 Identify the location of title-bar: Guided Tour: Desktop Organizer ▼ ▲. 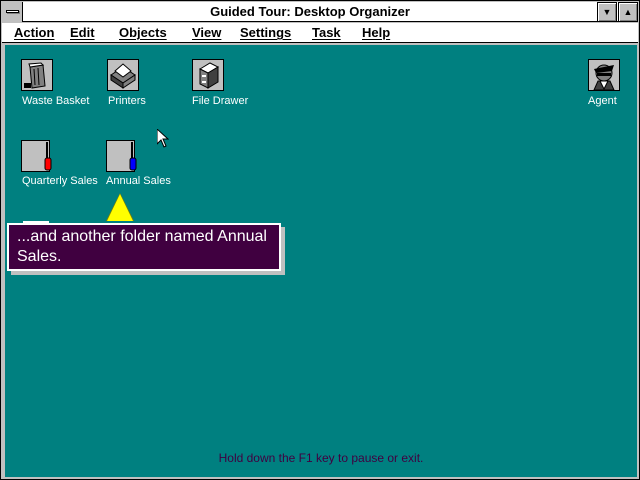
(320, 12).